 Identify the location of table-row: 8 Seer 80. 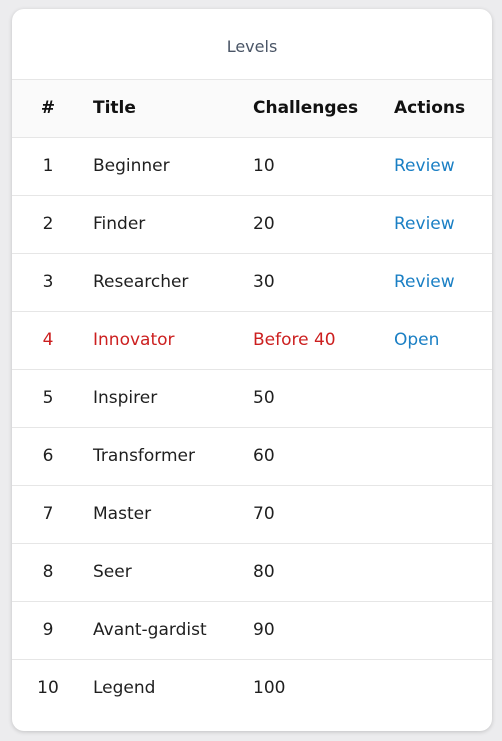
(252, 573).